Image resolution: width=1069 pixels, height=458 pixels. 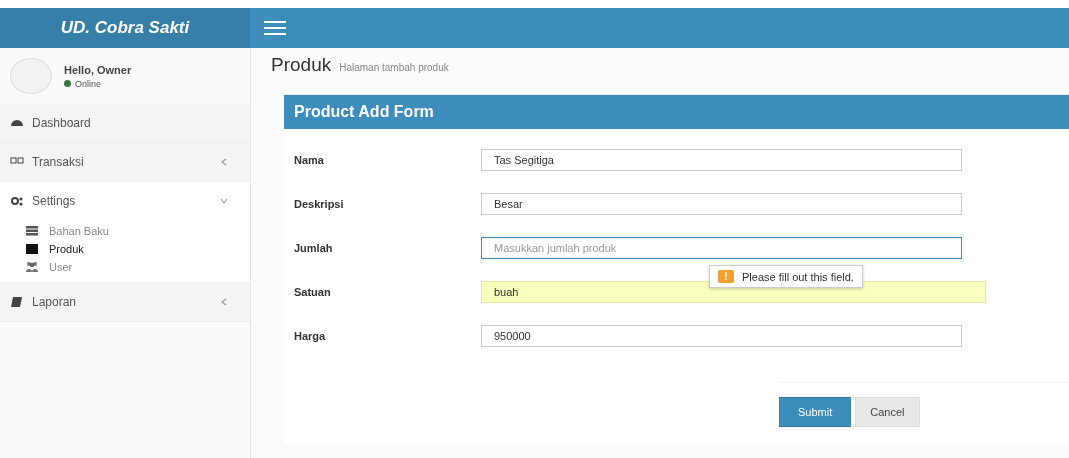 I want to click on input-field: Tas Segitiga, so click(x=721, y=160).